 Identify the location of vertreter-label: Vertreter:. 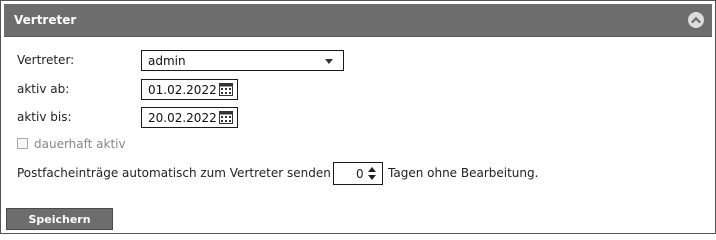
(46, 60).